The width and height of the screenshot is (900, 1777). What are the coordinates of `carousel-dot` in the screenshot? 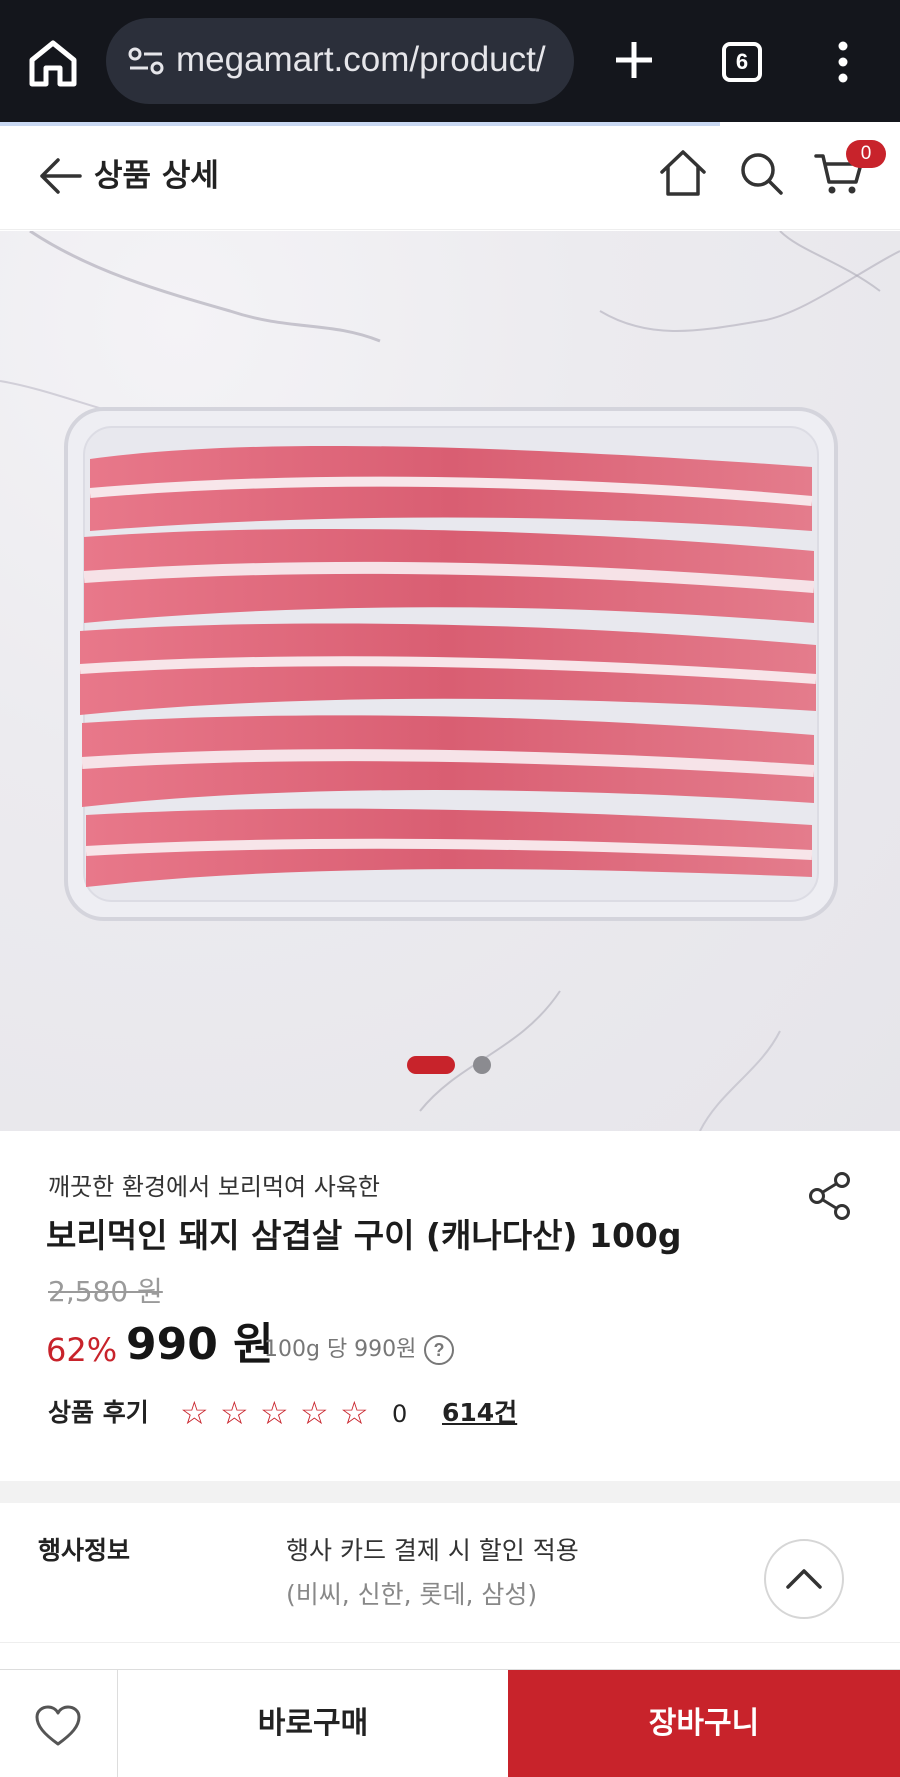 It's located at (482, 1065).